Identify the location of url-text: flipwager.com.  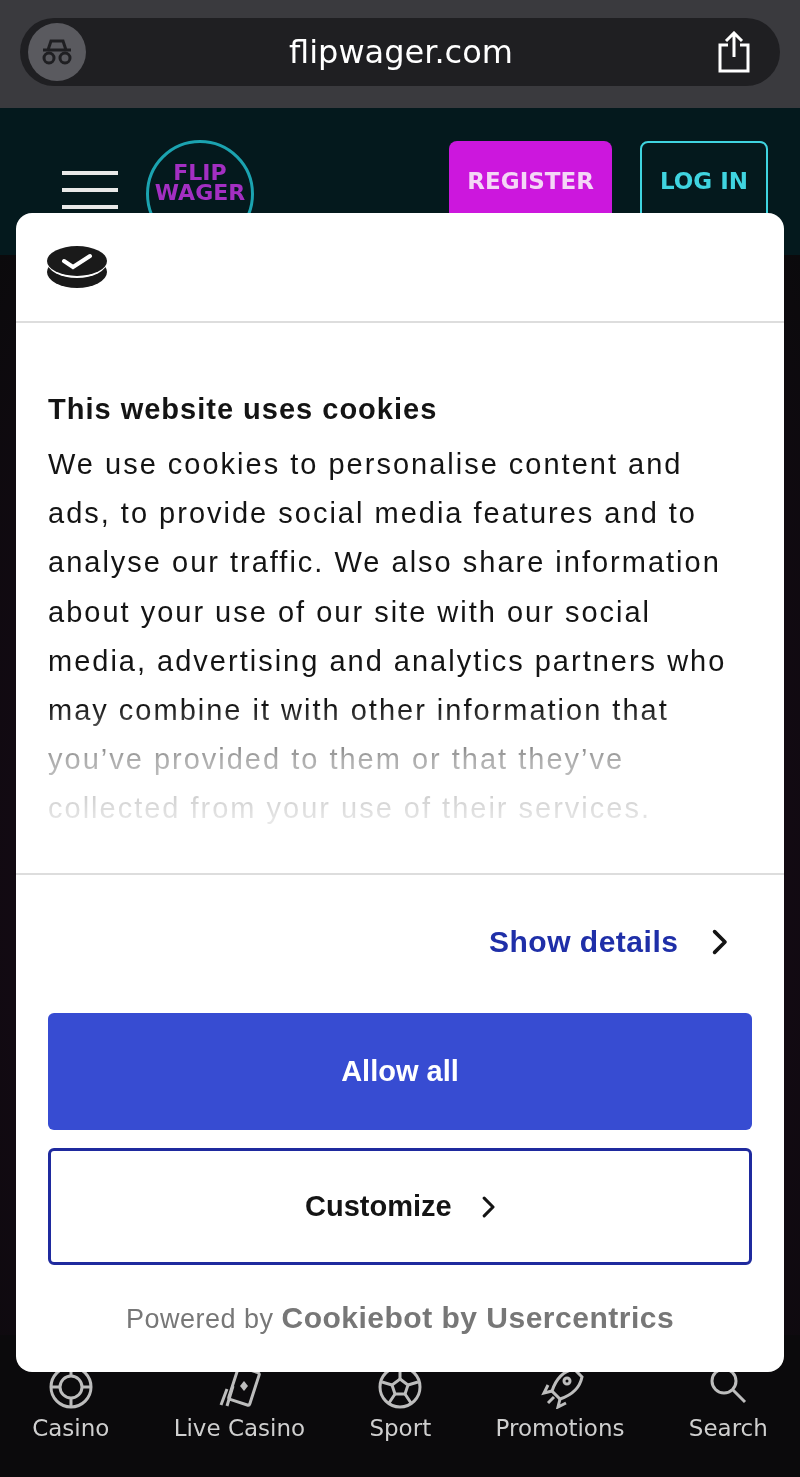
(401, 52).